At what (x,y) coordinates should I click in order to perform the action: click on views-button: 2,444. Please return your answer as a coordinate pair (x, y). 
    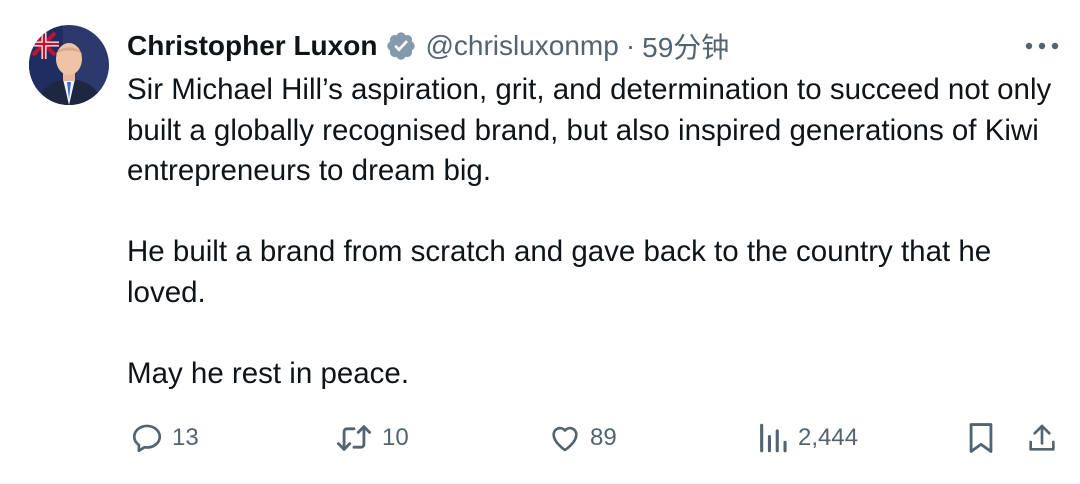
    Looking at the image, I should click on (807, 438).